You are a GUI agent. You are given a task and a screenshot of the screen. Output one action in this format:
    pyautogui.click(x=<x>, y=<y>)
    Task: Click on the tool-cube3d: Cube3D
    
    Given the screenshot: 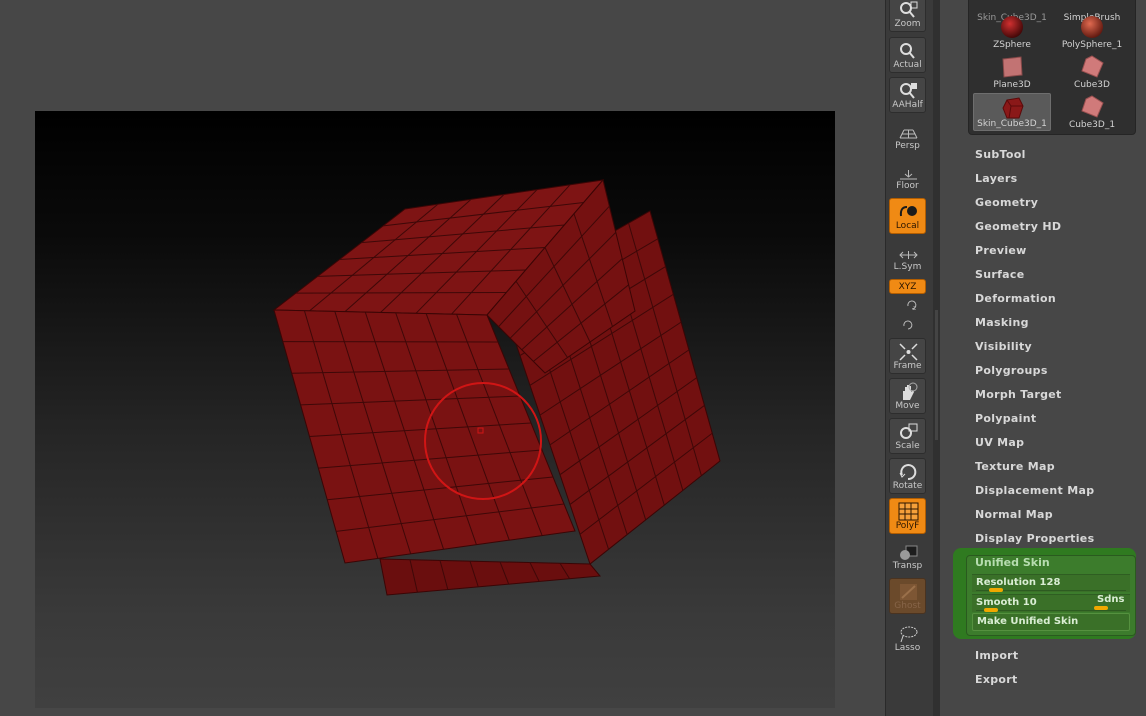 What is the action you would take?
    pyautogui.click(x=1092, y=72)
    